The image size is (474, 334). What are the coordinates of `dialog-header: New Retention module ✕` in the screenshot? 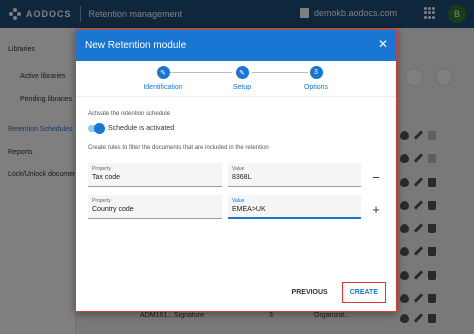 It's located at (236, 45).